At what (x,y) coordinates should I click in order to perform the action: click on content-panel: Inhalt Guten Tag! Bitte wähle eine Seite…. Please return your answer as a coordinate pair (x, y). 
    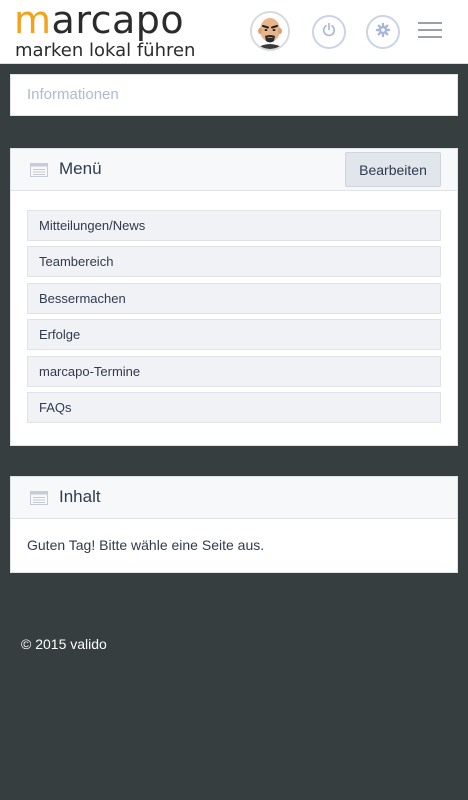
    Looking at the image, I should click on (234, 524).